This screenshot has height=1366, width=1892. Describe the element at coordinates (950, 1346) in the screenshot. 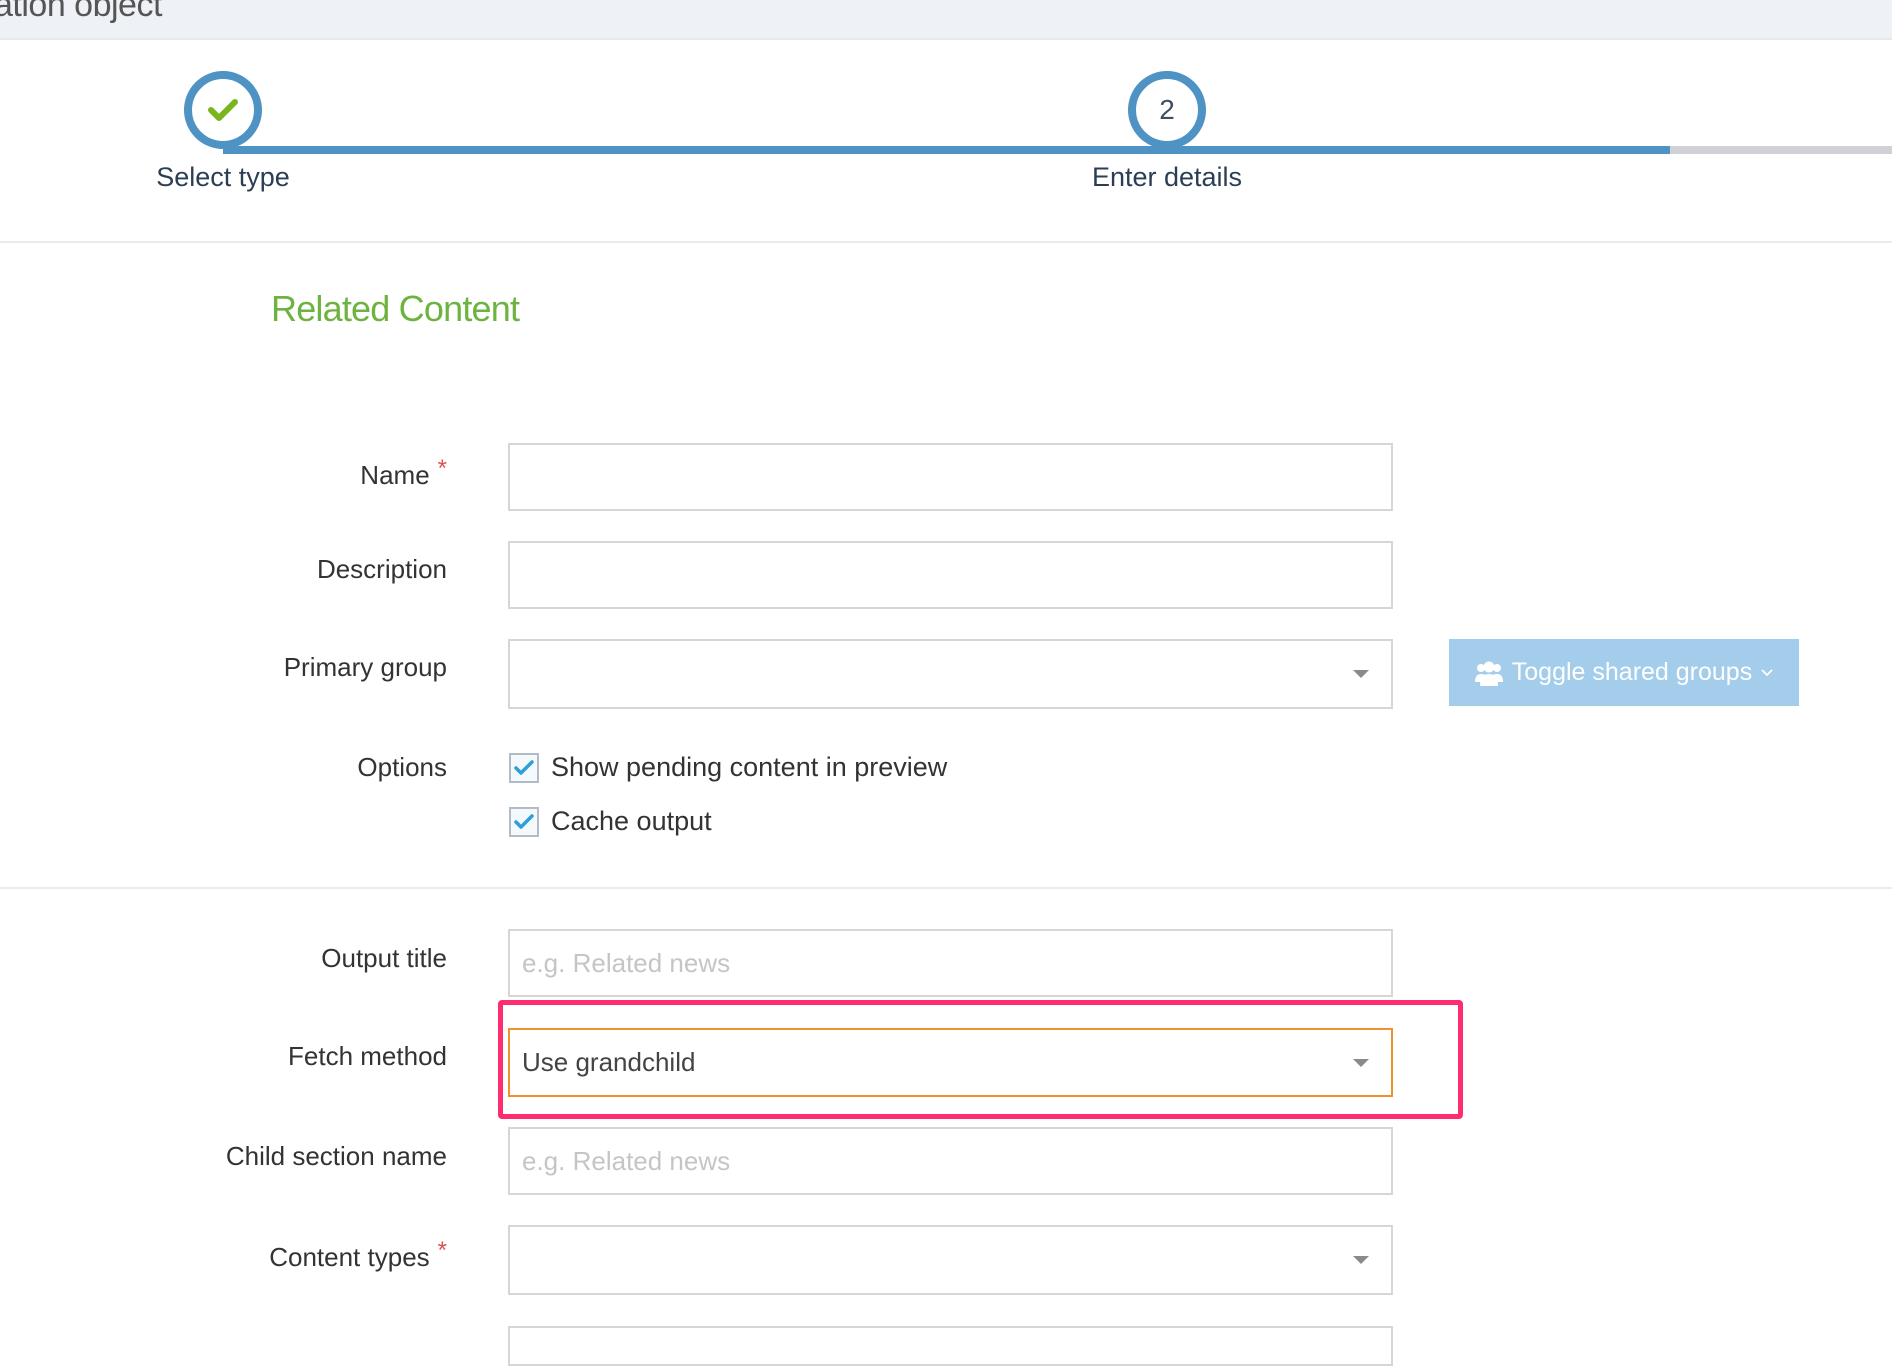

I see `next-field-input` at that location.